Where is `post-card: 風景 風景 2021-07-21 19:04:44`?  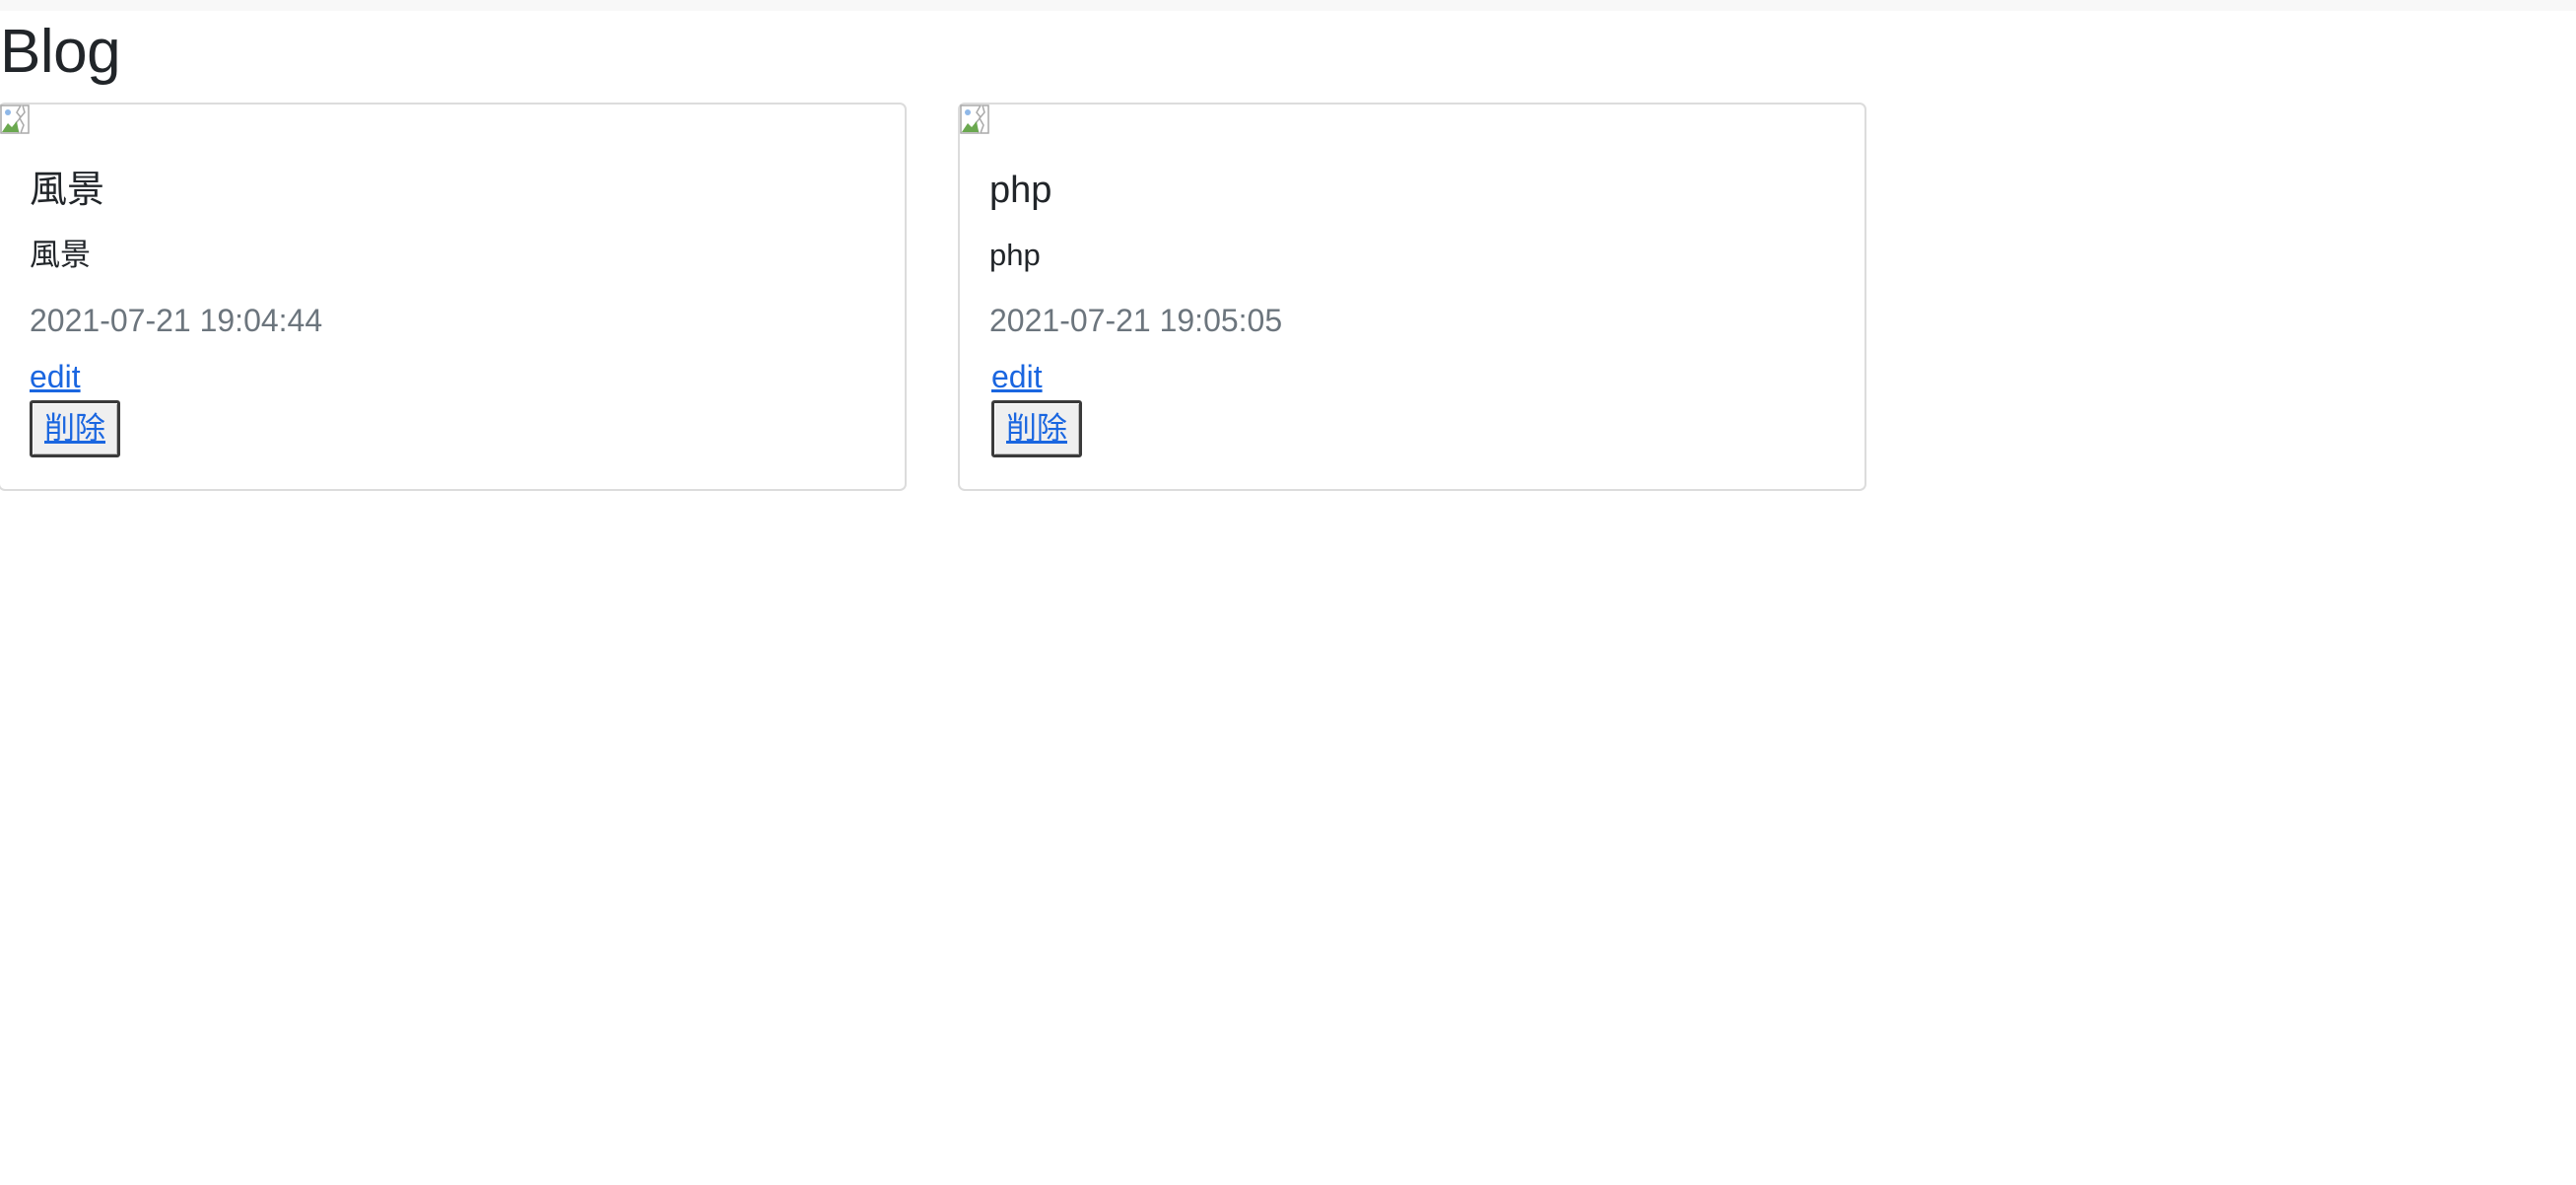
post-card: 風景 風景 2021-07-21 19:04:44 is located at coordinates (453, 297).